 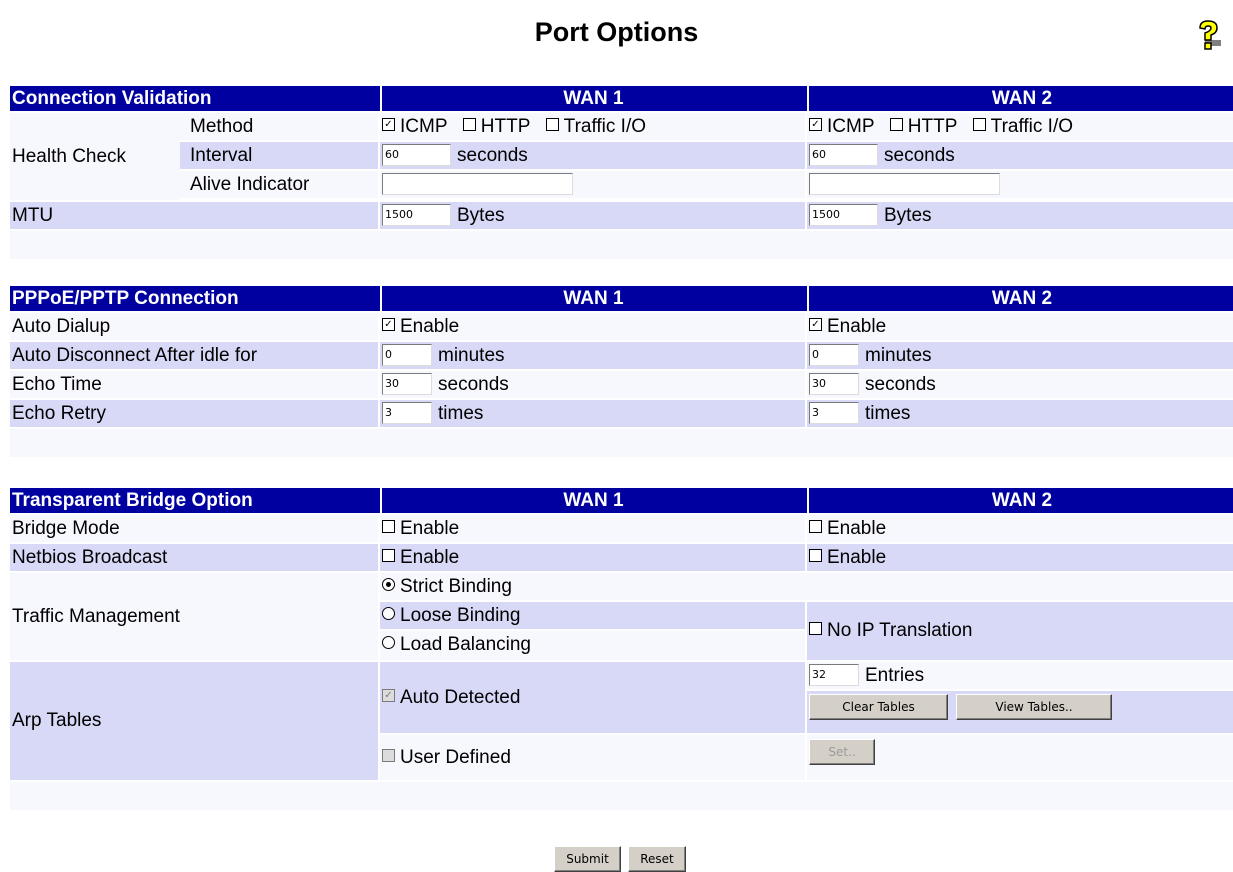 What do you see at coordinates (61, 326) in the screenshot?
I see `auto-dialup-label: Auto Dialup` at bounding box center [61, 326].